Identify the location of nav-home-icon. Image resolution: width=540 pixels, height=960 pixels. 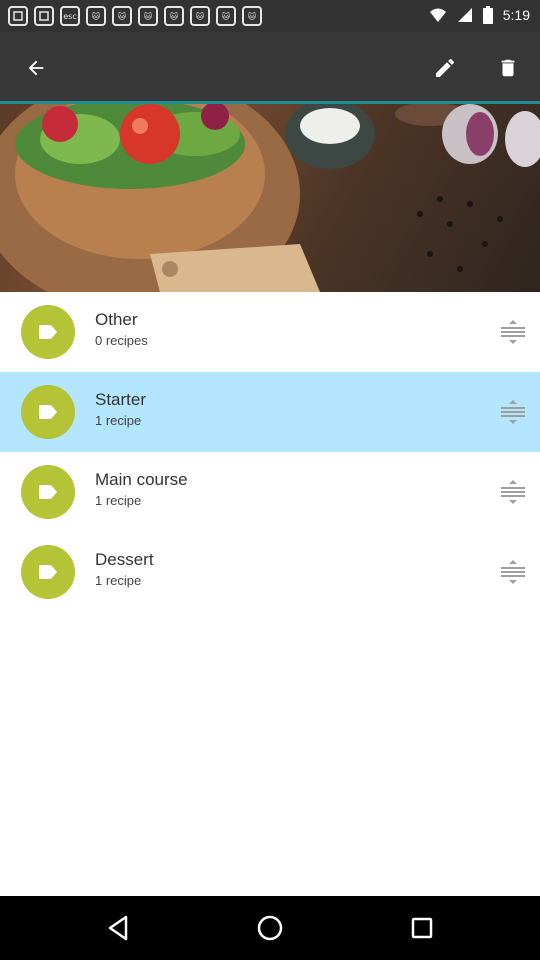
(270, 928).